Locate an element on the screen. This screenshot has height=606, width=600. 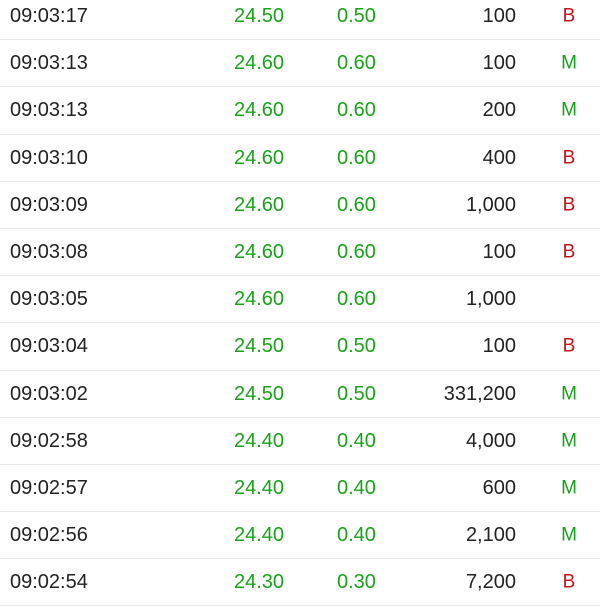
trade-time: 09:02:58 is located at coordinates (49, 440).